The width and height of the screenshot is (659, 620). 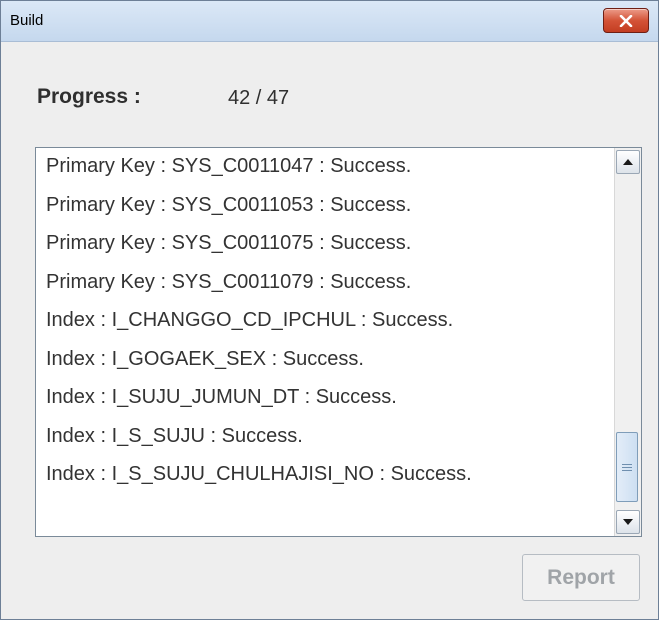 I want to click on log-entry: Index : I_GOGAEK_SEX : Success., so click(x=205, y=358).